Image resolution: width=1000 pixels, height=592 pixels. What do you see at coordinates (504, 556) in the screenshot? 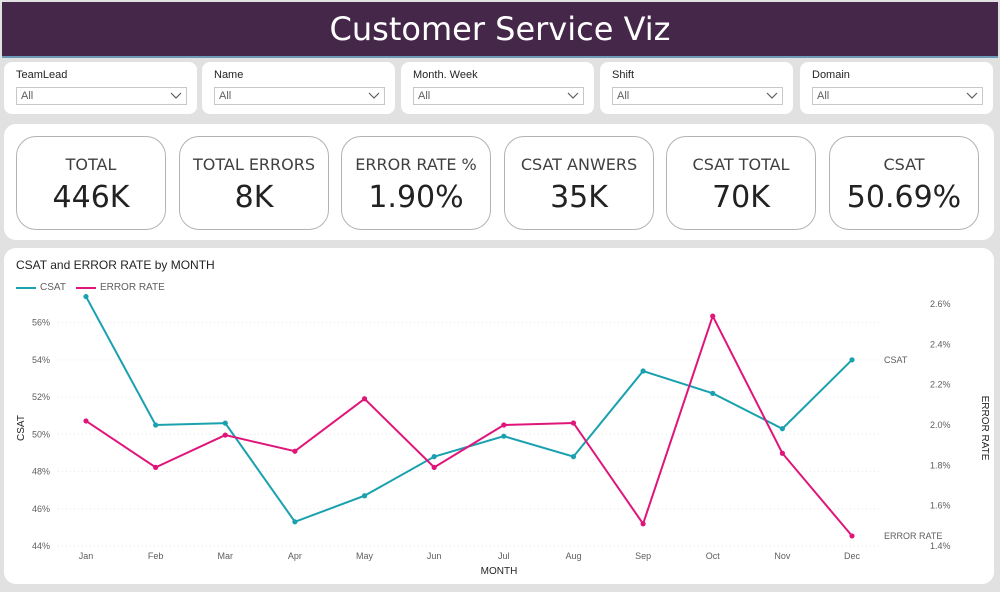
I see `x-tick-label: Jul` at bounding box center [504, 556].